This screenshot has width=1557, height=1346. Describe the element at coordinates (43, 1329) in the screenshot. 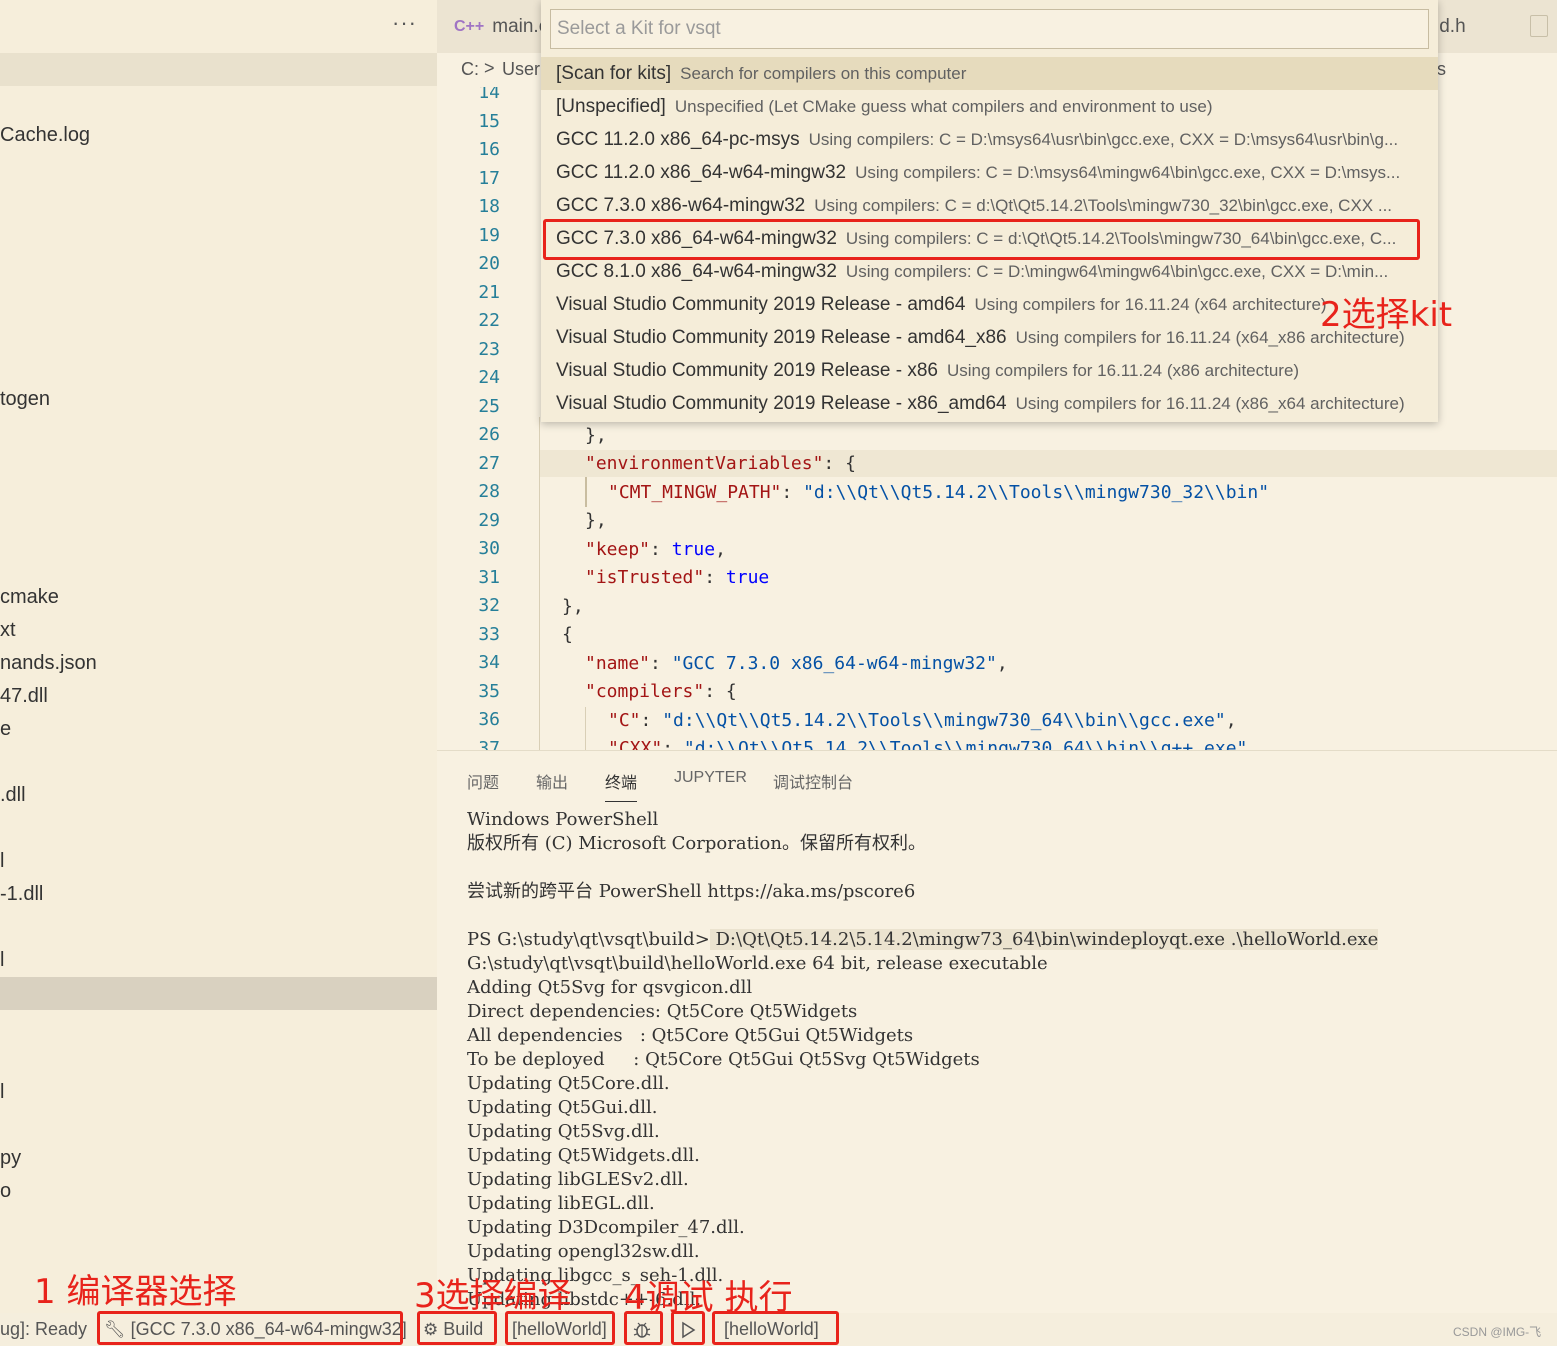

I see `cmake-status: ug]: Ready` at that location.